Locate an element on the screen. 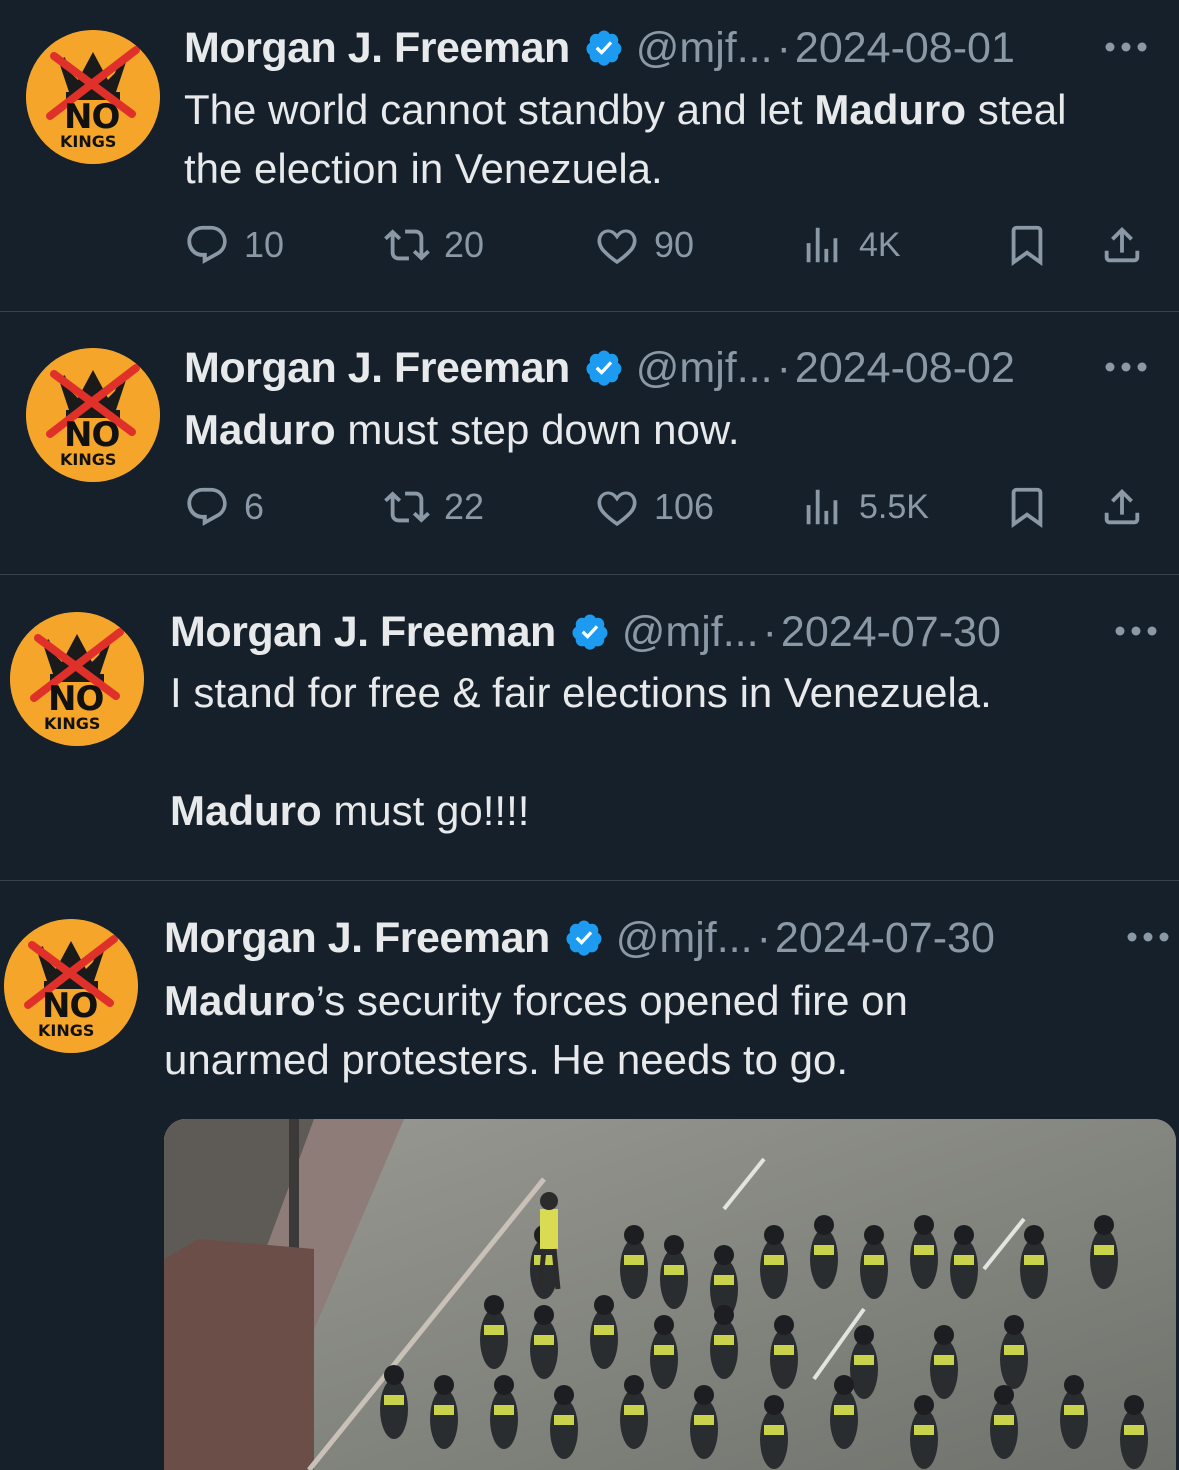  views-button: 4K is located at coordinates (850, 245).